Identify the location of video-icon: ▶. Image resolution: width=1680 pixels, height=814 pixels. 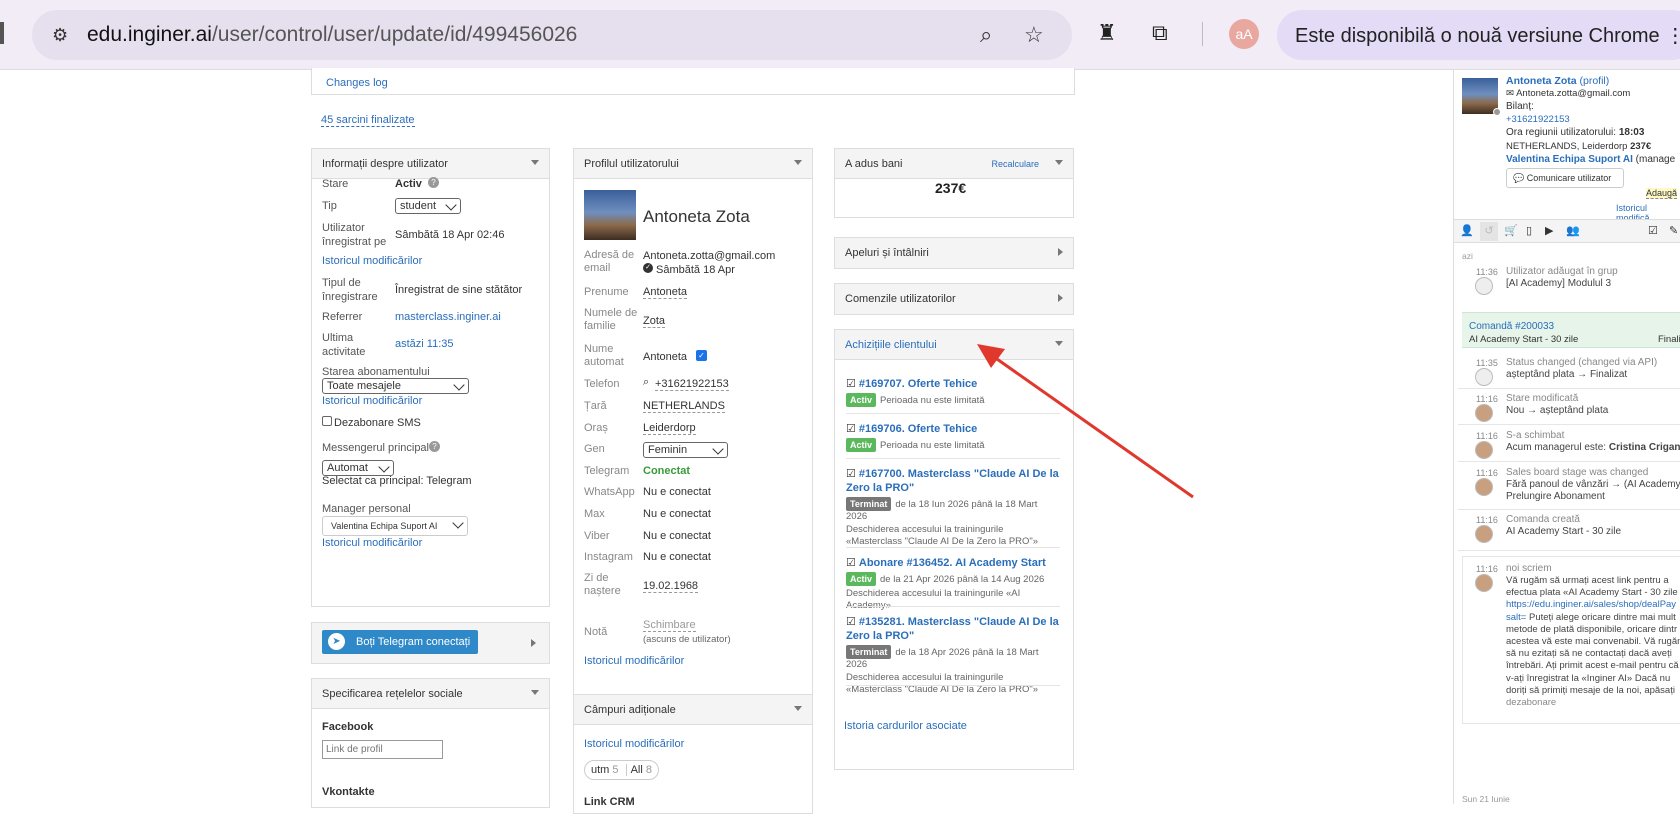
(1549, 230).